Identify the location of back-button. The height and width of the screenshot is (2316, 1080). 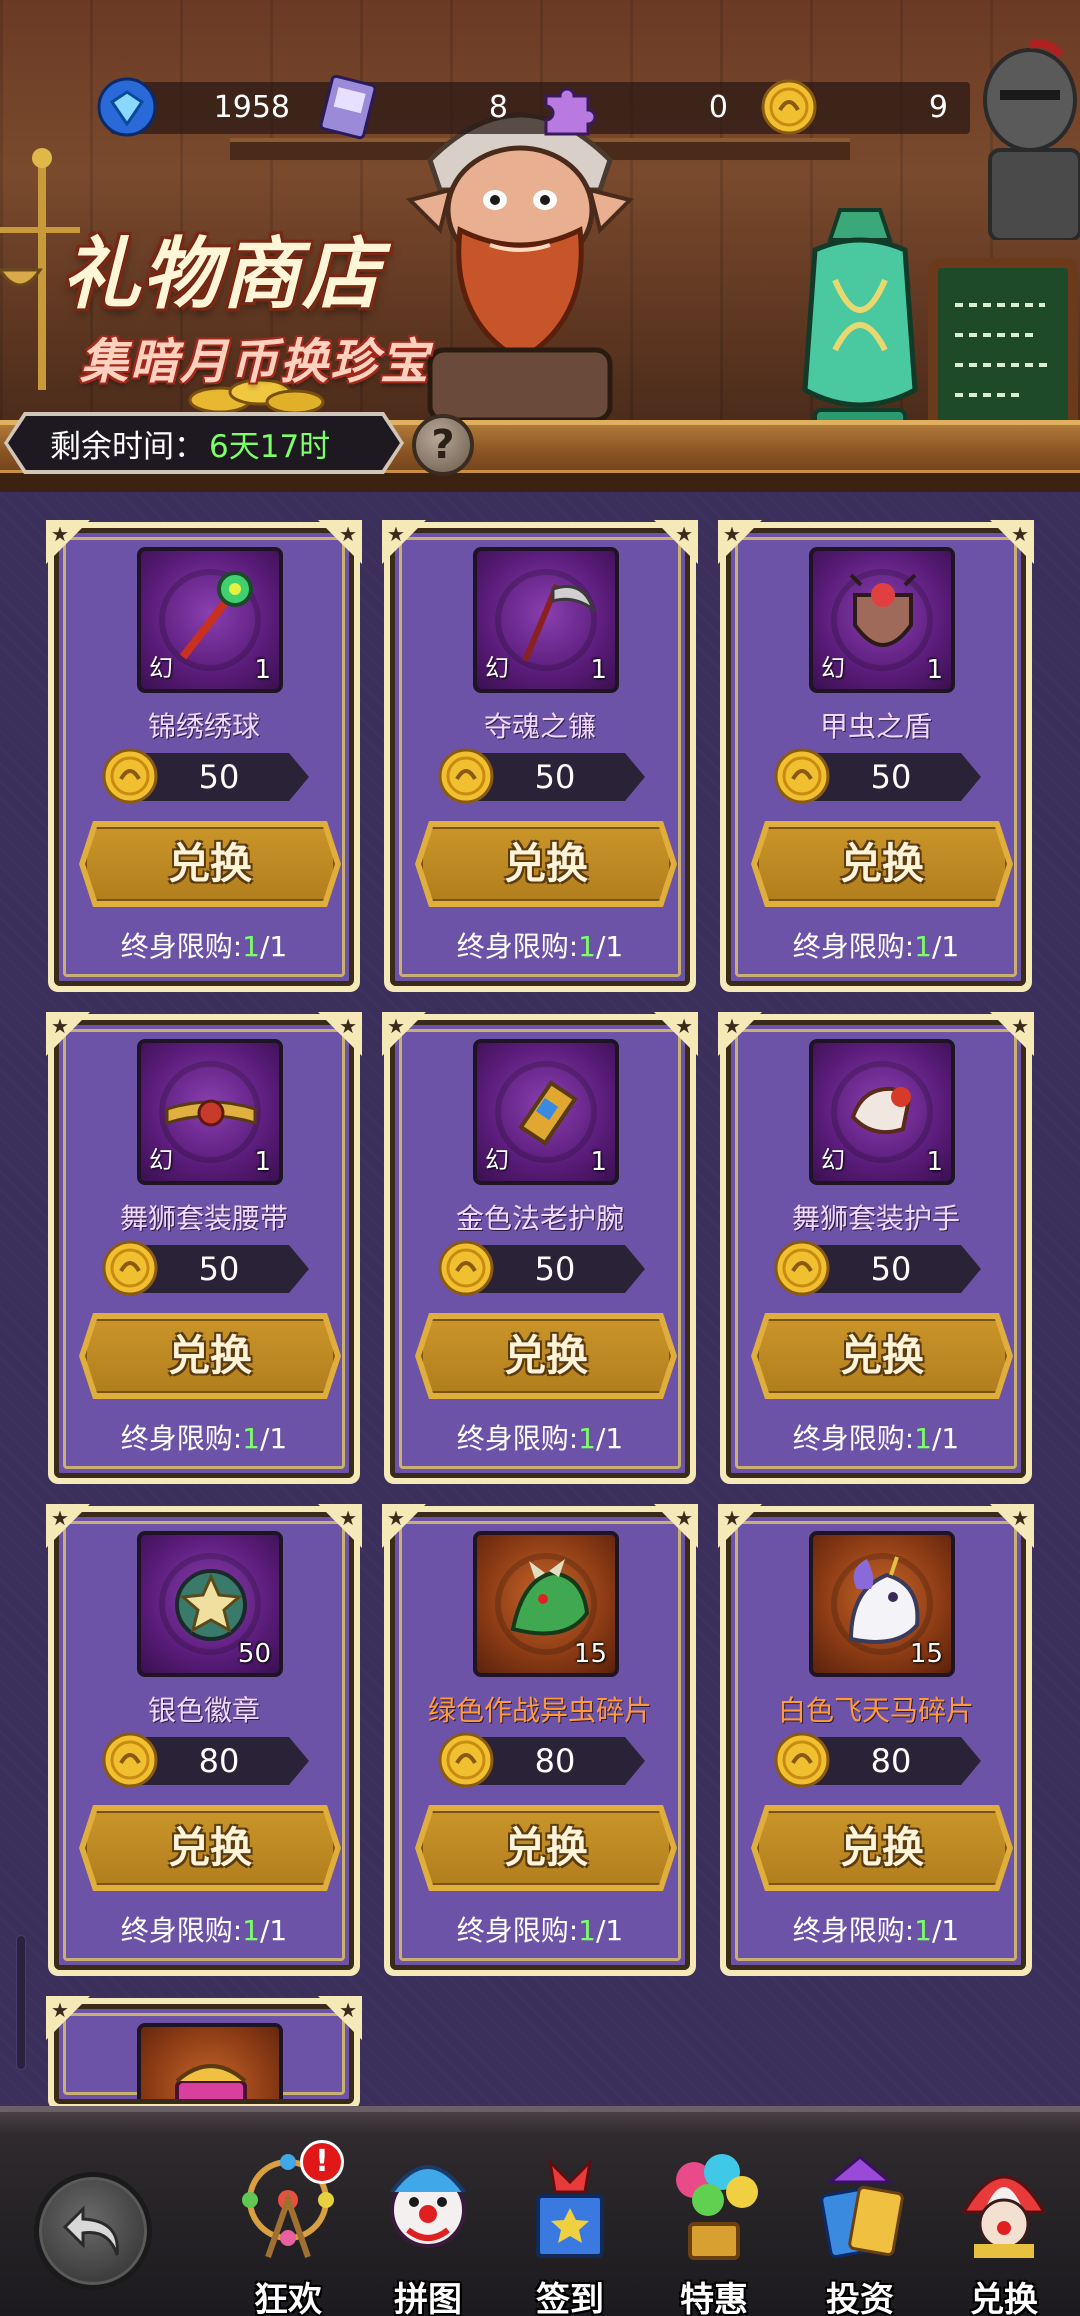
(93, 2231).